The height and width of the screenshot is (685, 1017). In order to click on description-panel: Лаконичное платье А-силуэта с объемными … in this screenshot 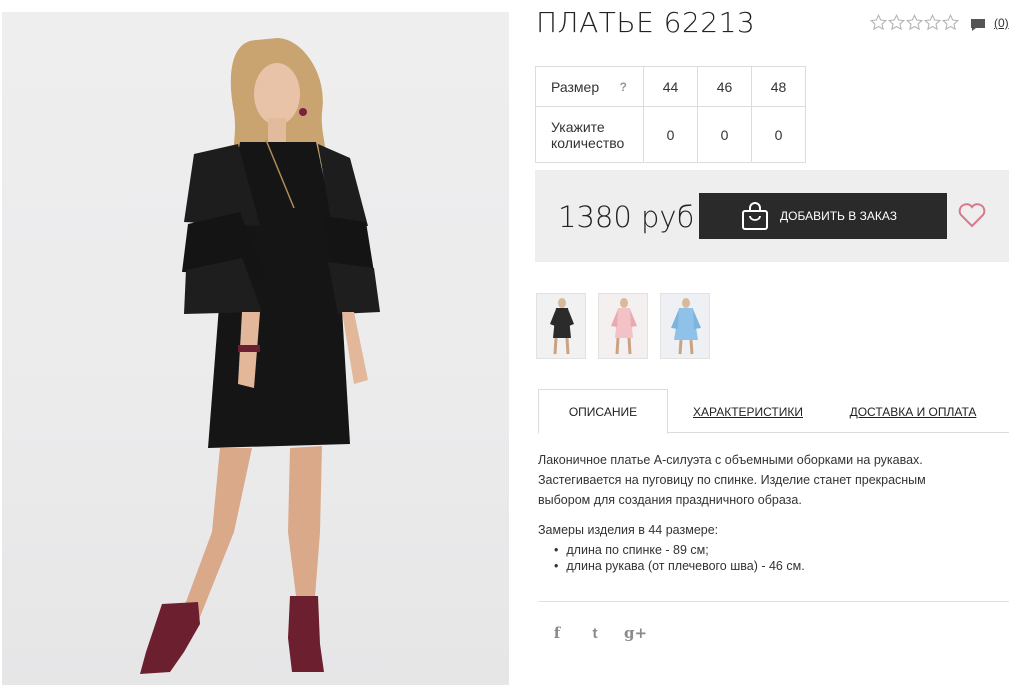, I will do `click(758, 512)`.